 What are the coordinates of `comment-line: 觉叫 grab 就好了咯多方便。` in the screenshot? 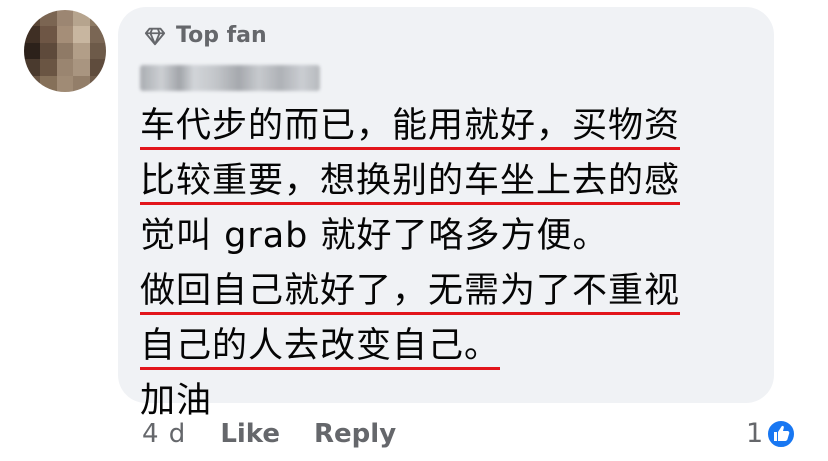 It's located at (374, 236).